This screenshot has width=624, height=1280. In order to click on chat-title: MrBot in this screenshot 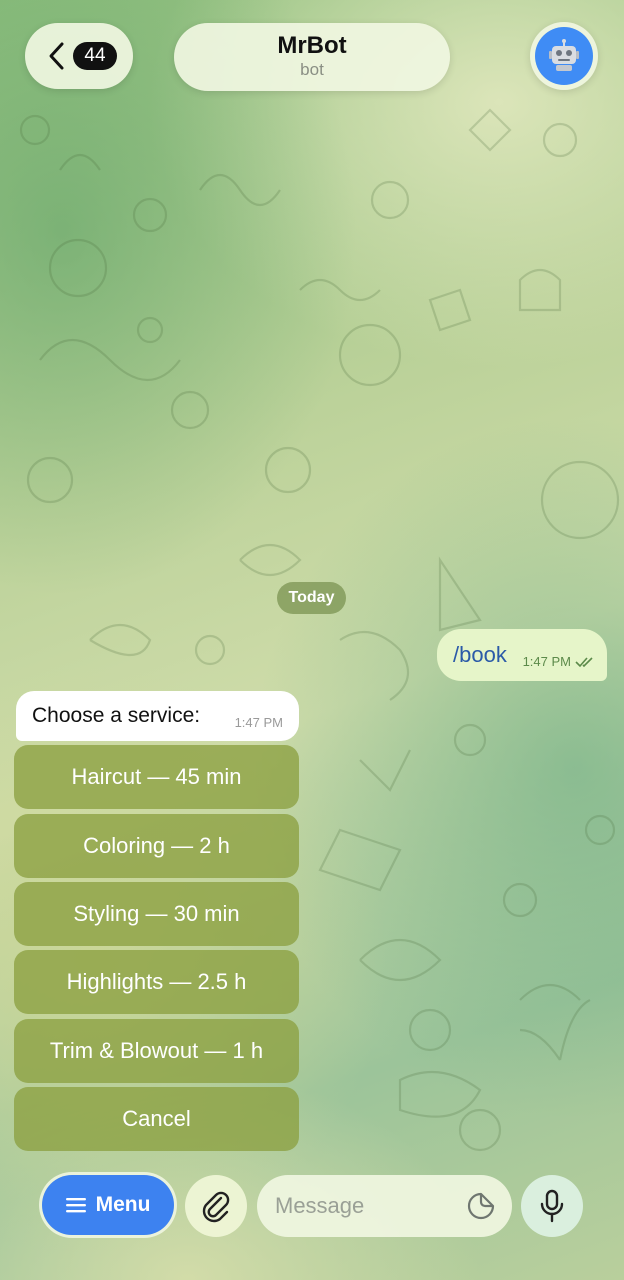, I will do `click(312, 45)`.